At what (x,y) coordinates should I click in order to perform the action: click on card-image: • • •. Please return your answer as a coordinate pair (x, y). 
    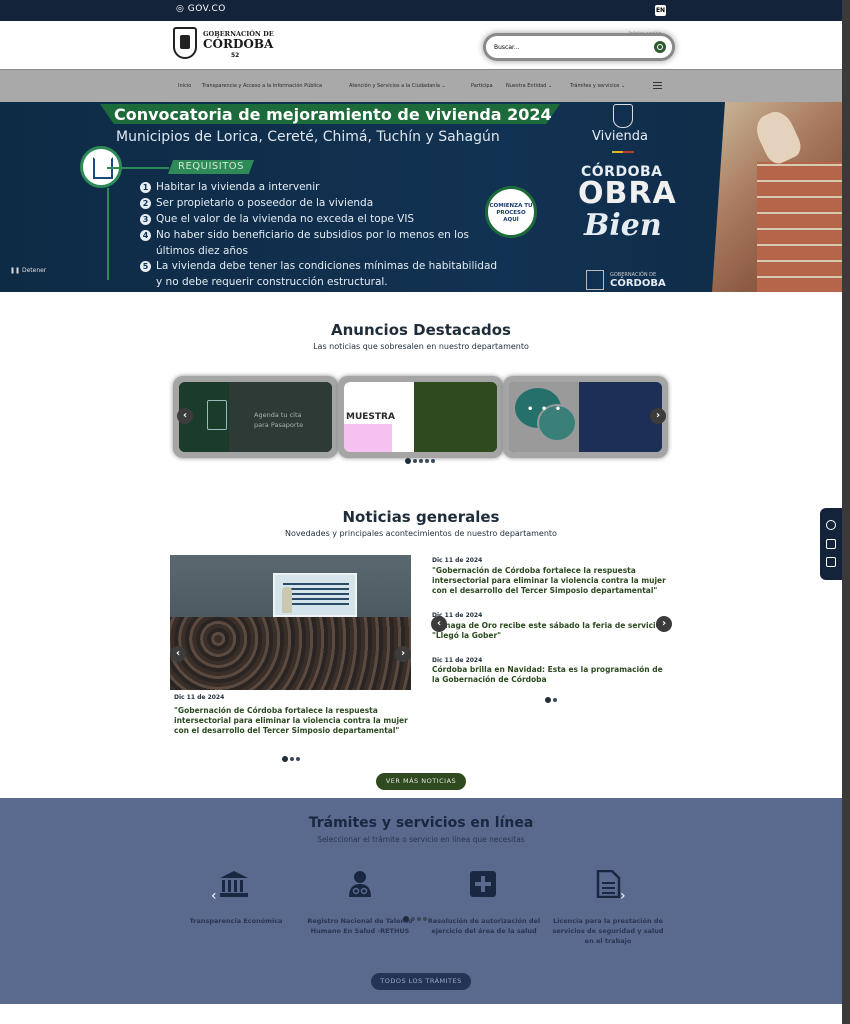
    Looking at the image, I should click on (585, 417).